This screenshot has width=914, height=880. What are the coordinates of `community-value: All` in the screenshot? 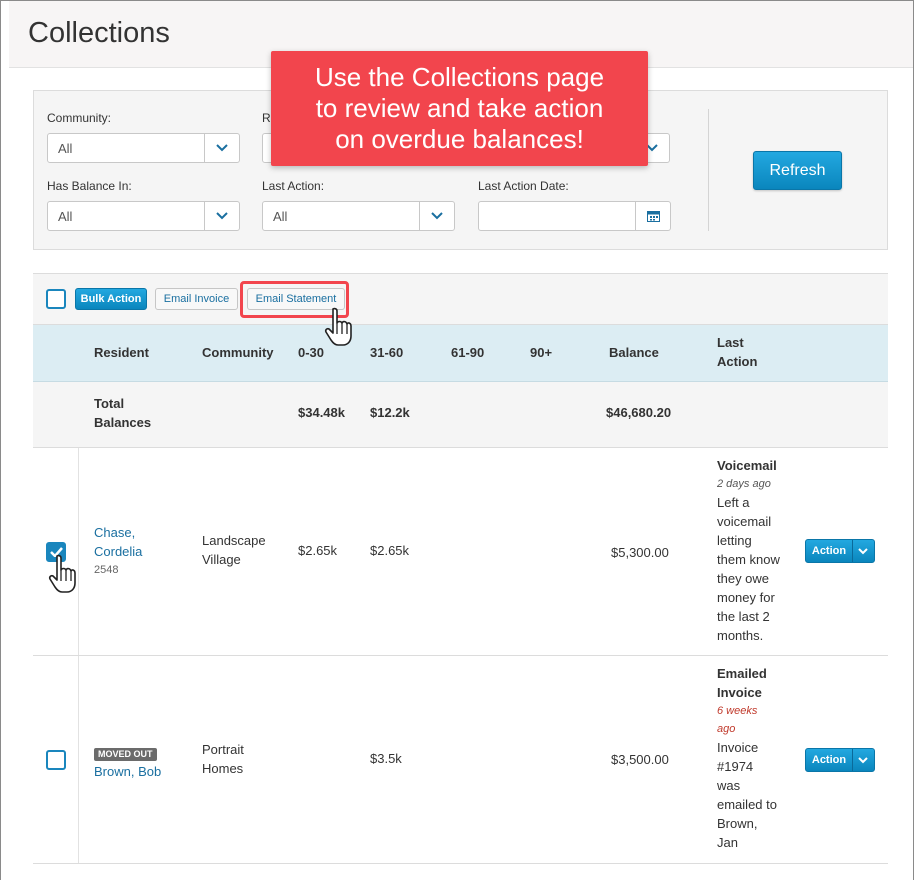 It's located at (65, 148).